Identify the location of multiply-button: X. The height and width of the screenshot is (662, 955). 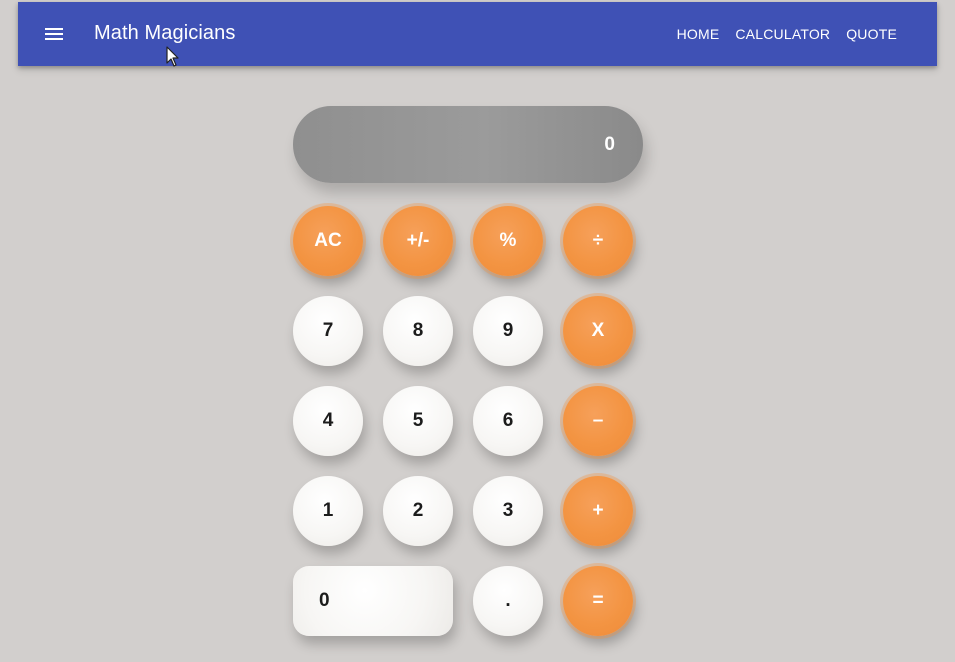
(598, 331).